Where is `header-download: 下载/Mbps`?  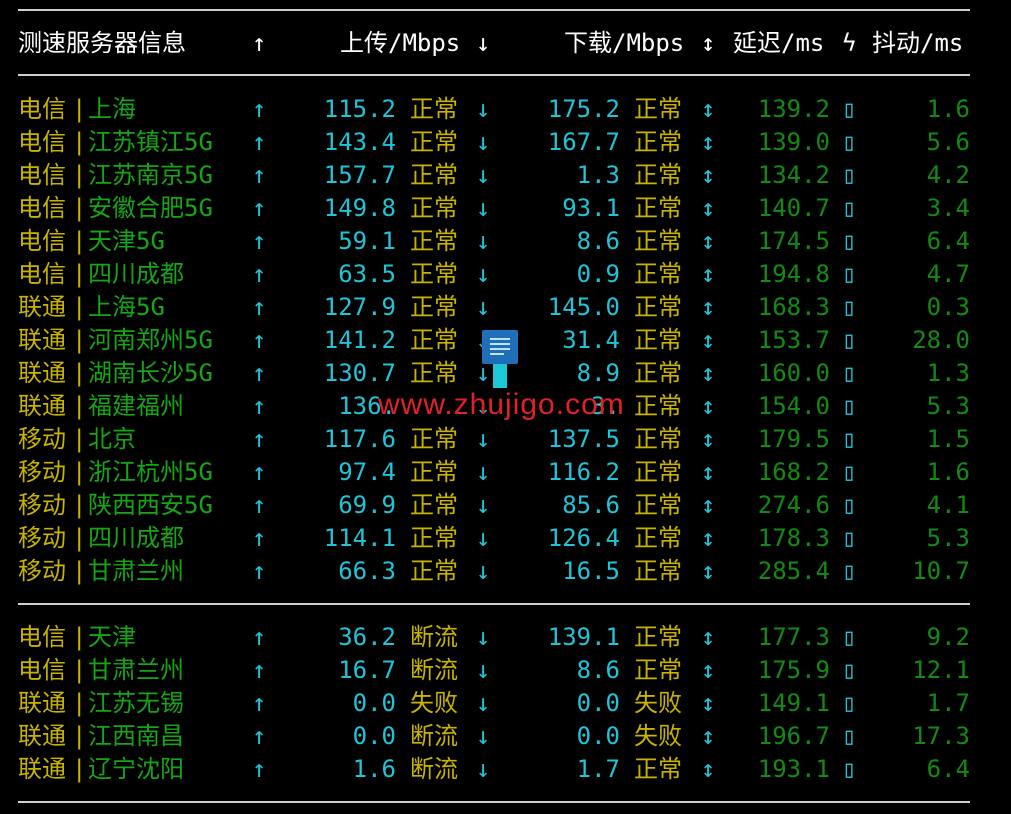
header-download: 下载/Mbps is located at coordinates (624, 43).